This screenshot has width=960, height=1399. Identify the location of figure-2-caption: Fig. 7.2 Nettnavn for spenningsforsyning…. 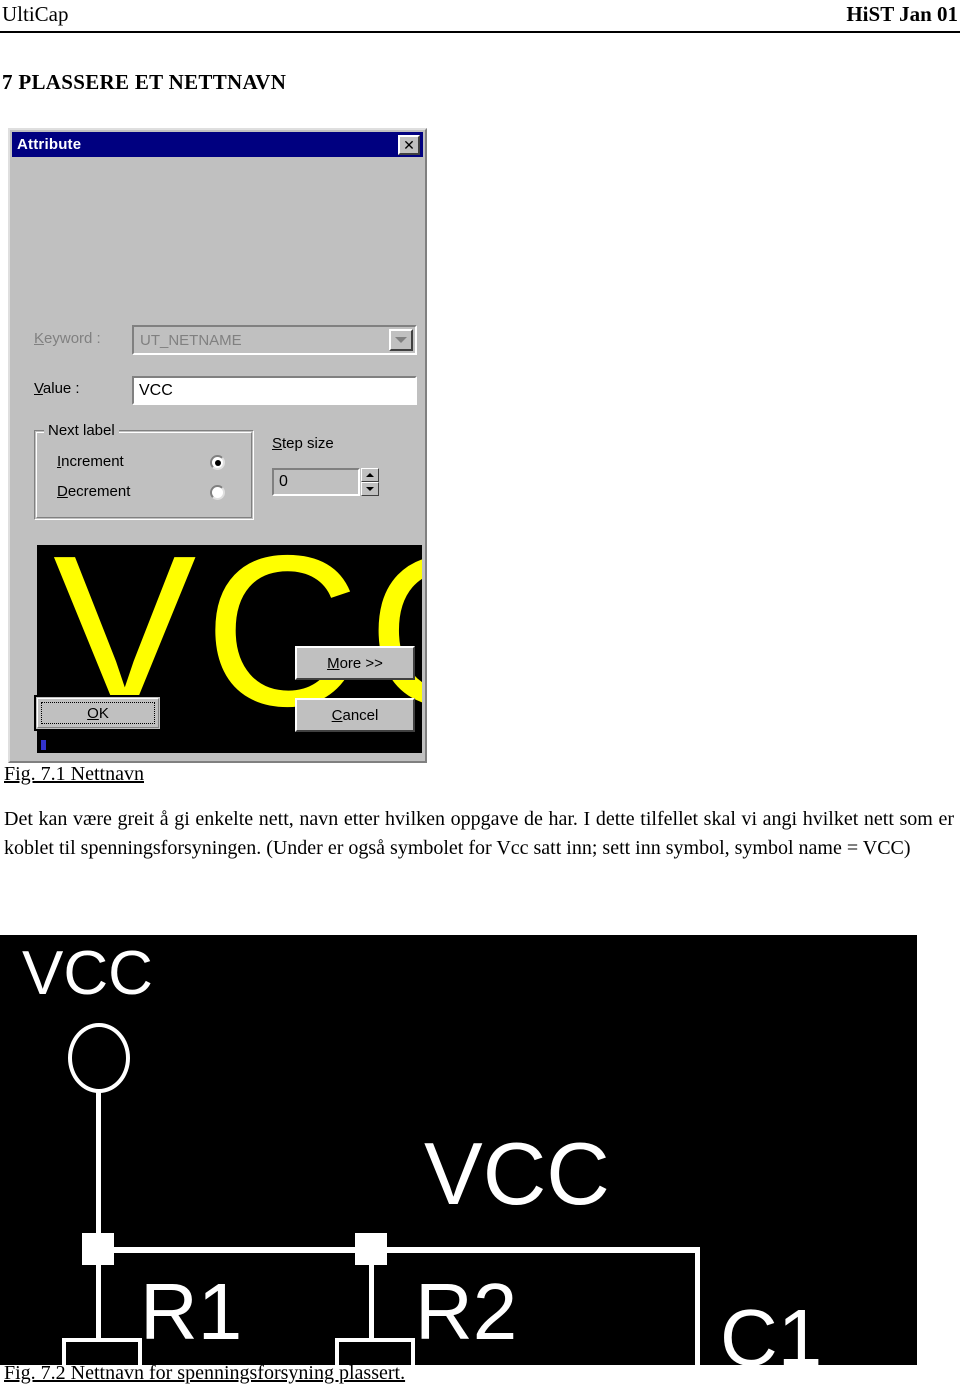
(205, 1373).